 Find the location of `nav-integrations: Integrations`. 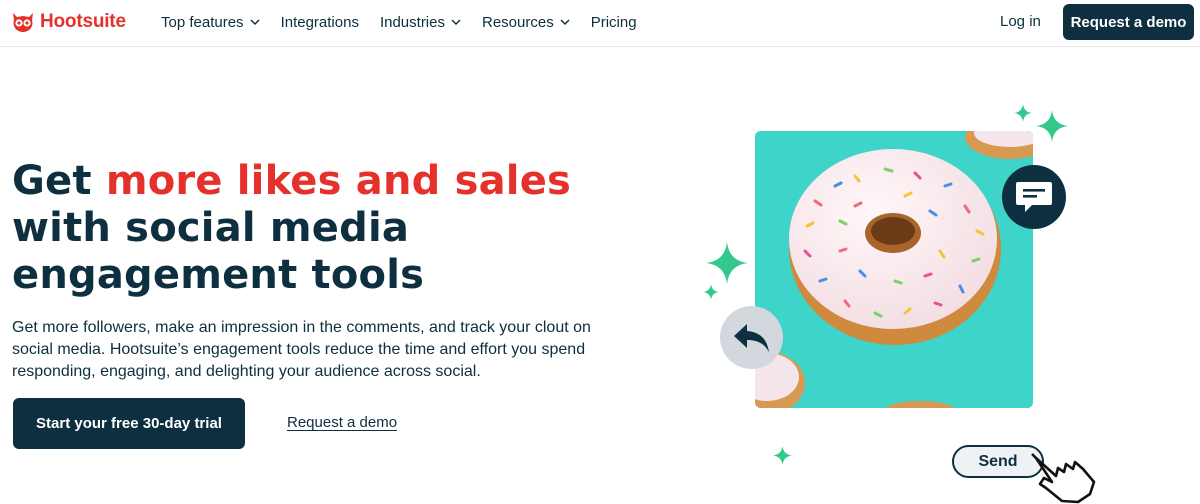

nav-integrations: Integrations is located at coordinates (320, 22).